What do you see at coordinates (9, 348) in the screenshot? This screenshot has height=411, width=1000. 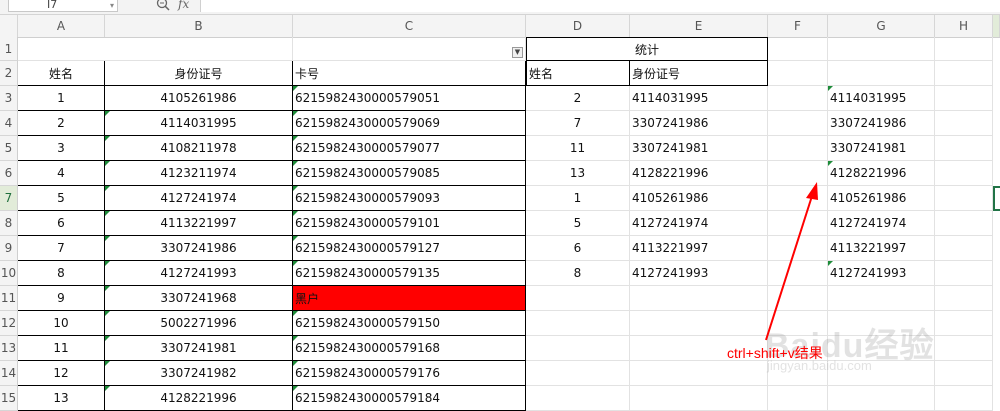 I see `row-header-13: 13` at bounding box center [9, 348].